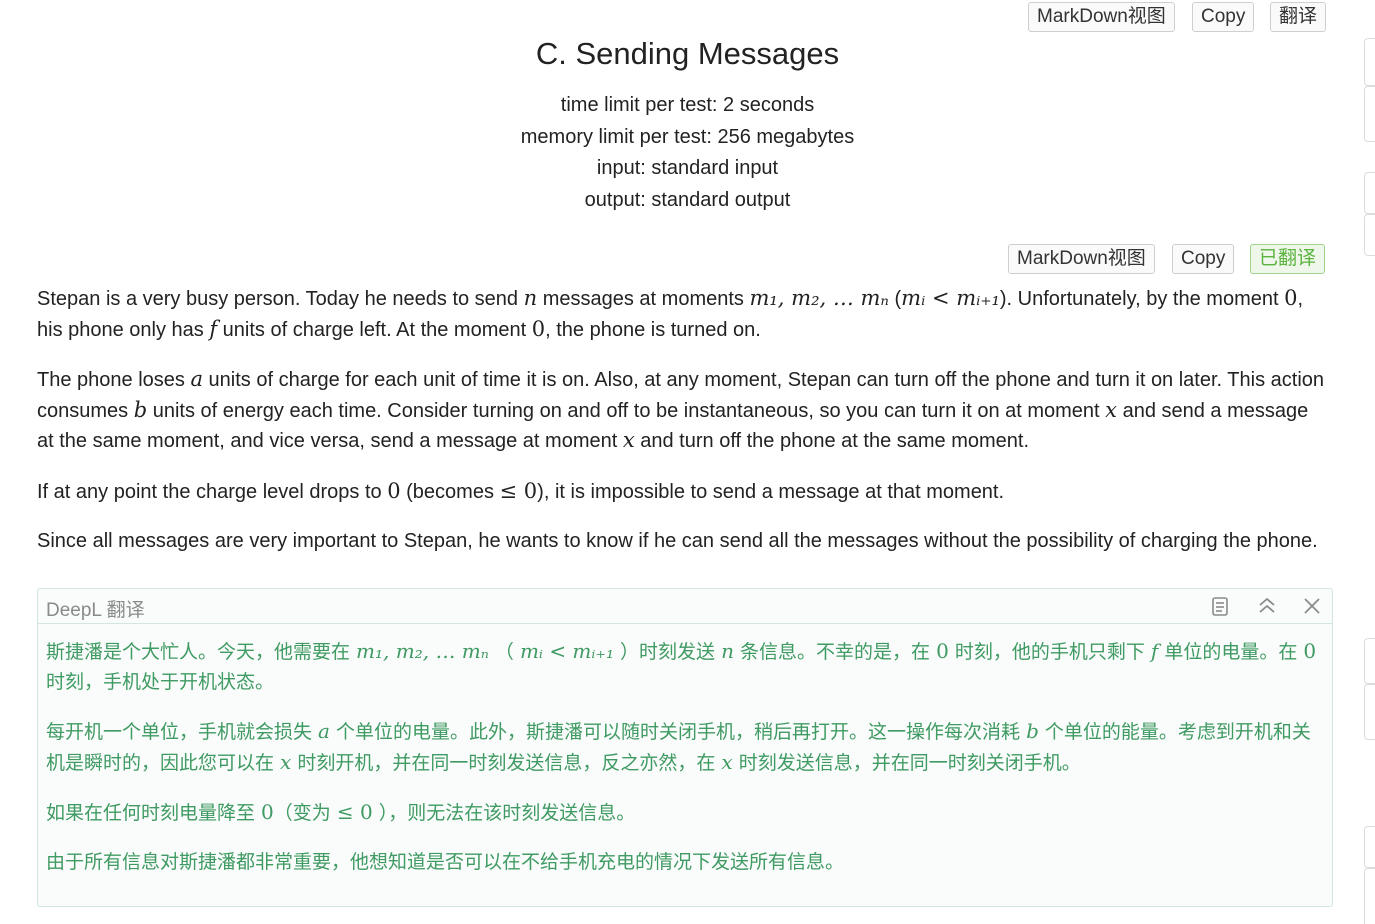 The image size is (1375, 924). I want to click on math-f: f, so click(213, 328).